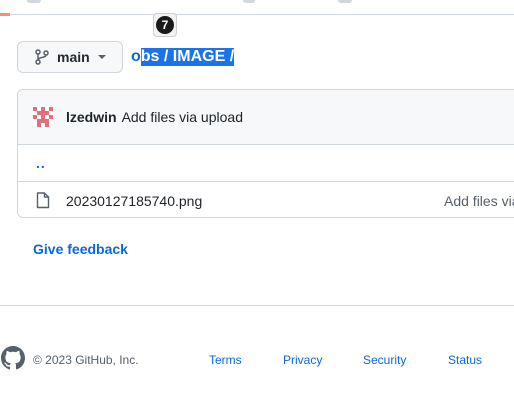  Describe the element at coordinates (13, 358) in the screenshot. I see `github-logo-icon` at that location.